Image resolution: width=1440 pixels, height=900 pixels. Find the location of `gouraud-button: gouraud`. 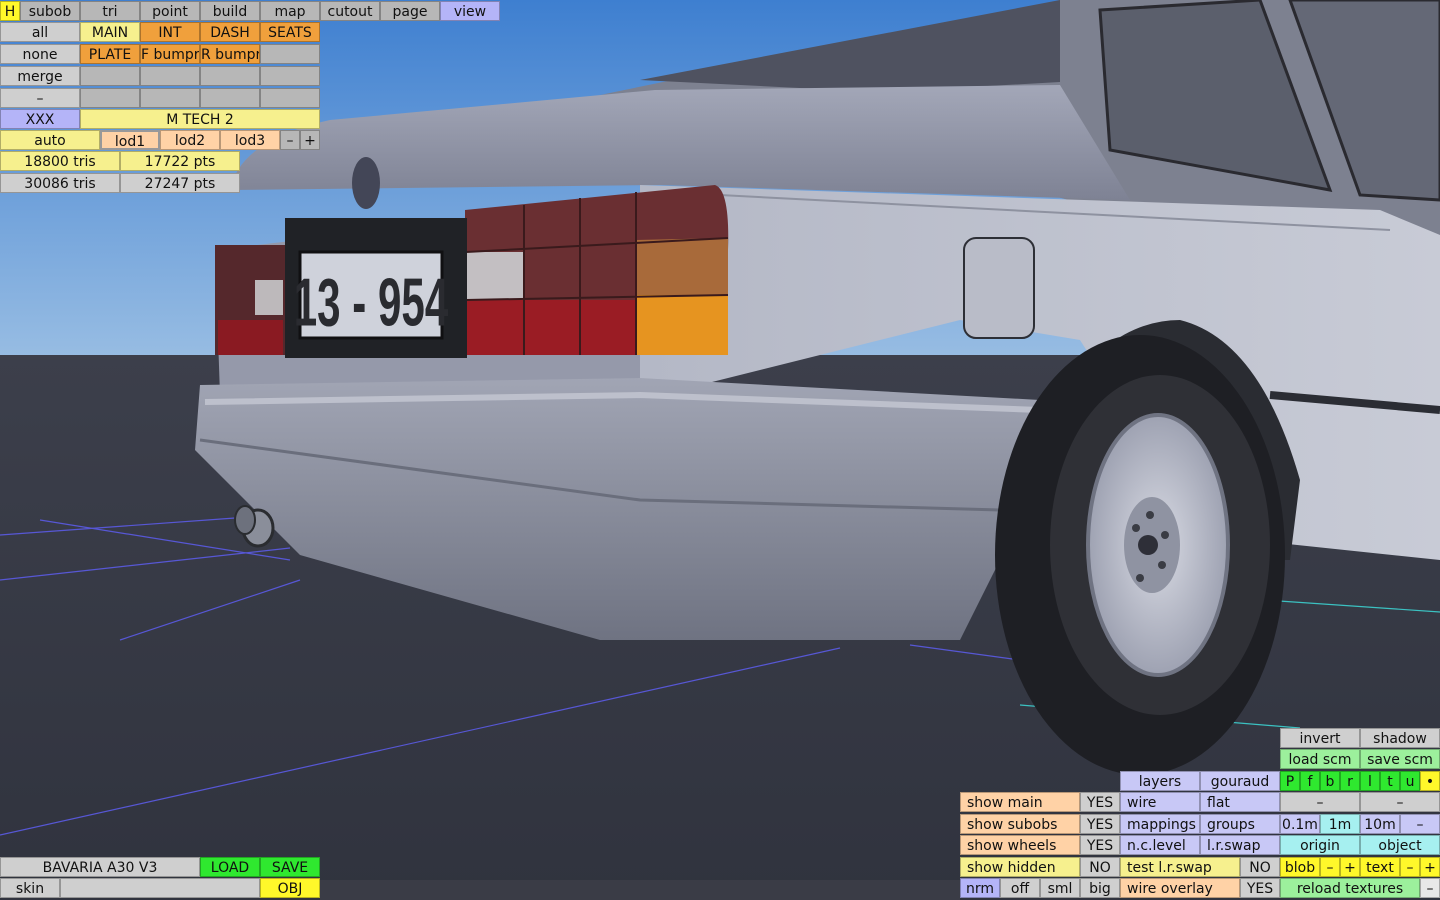

gouraud-button: gouraud is located at coordinates (1240, 781).